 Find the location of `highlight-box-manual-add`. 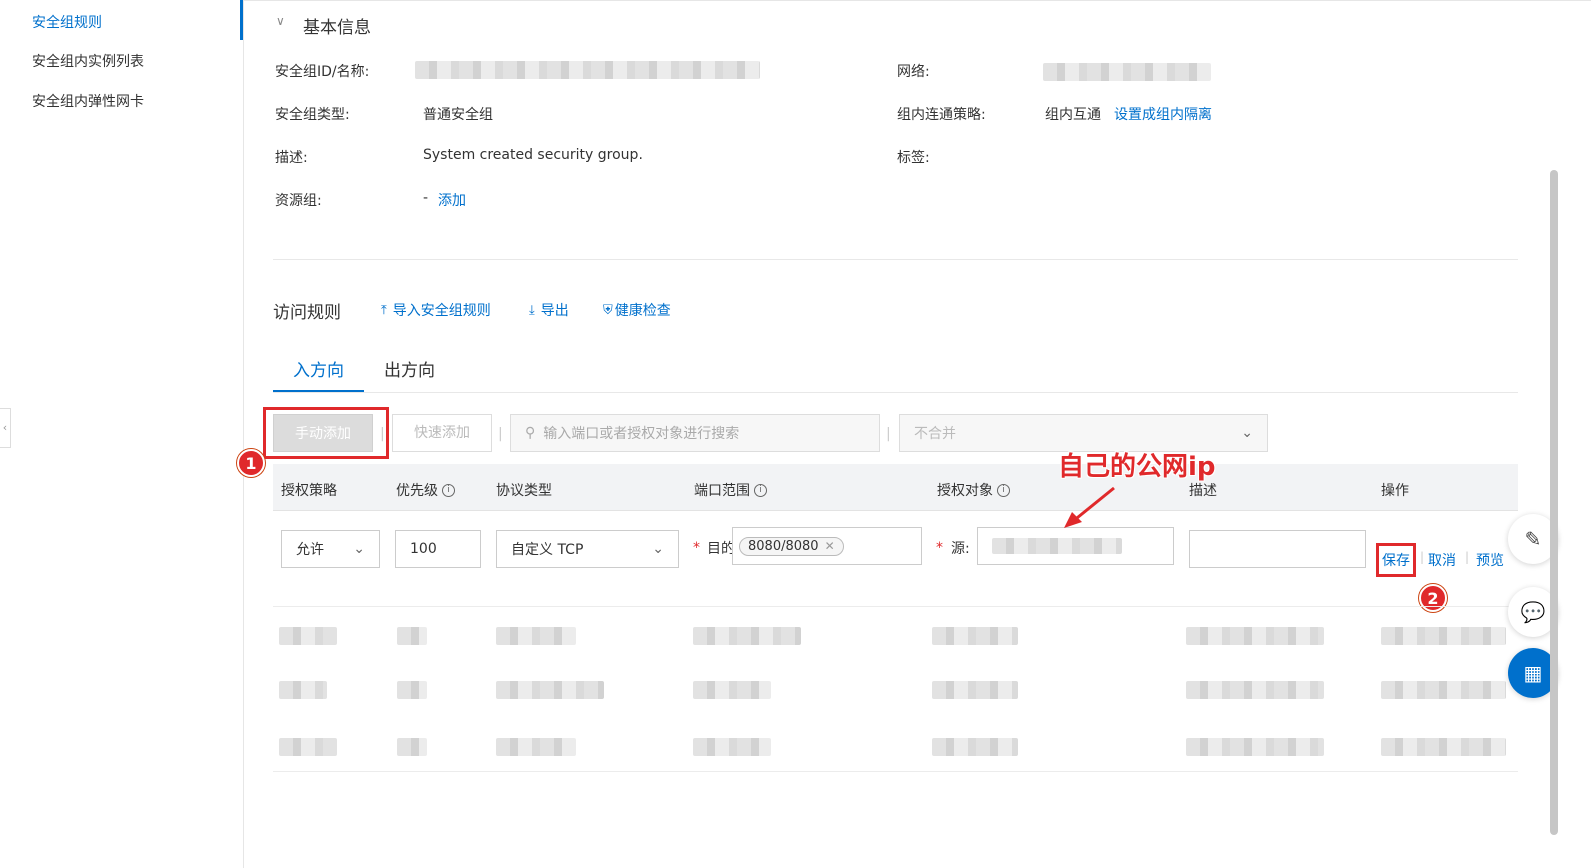

highlight-box-manual-add is located at coordinates (326, 433).